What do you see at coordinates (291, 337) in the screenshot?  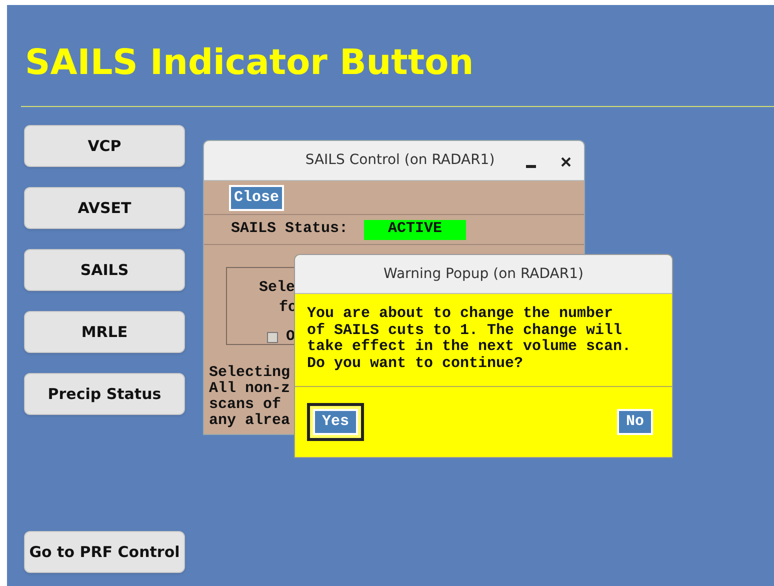 I see `option-label: O` at bounding box center [291, 337].